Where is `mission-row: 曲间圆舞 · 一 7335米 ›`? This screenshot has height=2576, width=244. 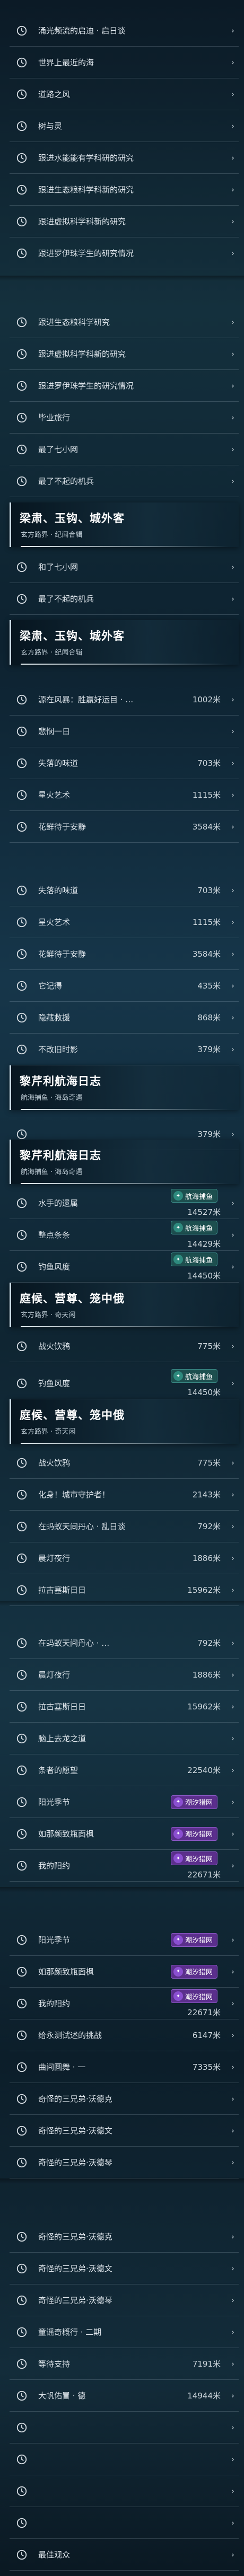 mission-row: 曲间圆舞 · 一 7335米 › is located at coordinates (125, 2067).